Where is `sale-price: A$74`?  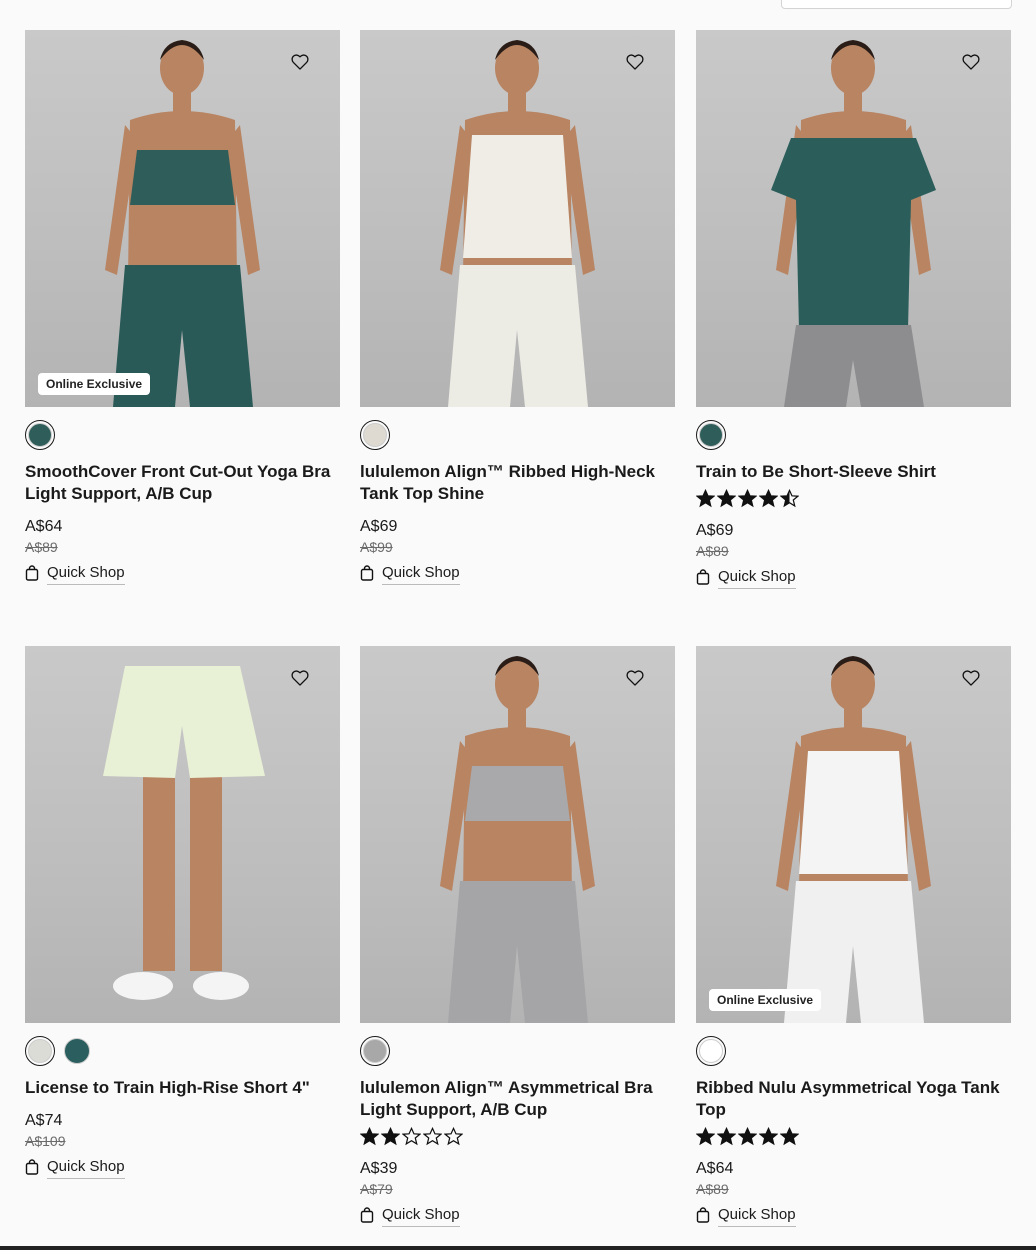 sale-price: A$74 is located at coordinates (44, 1120).